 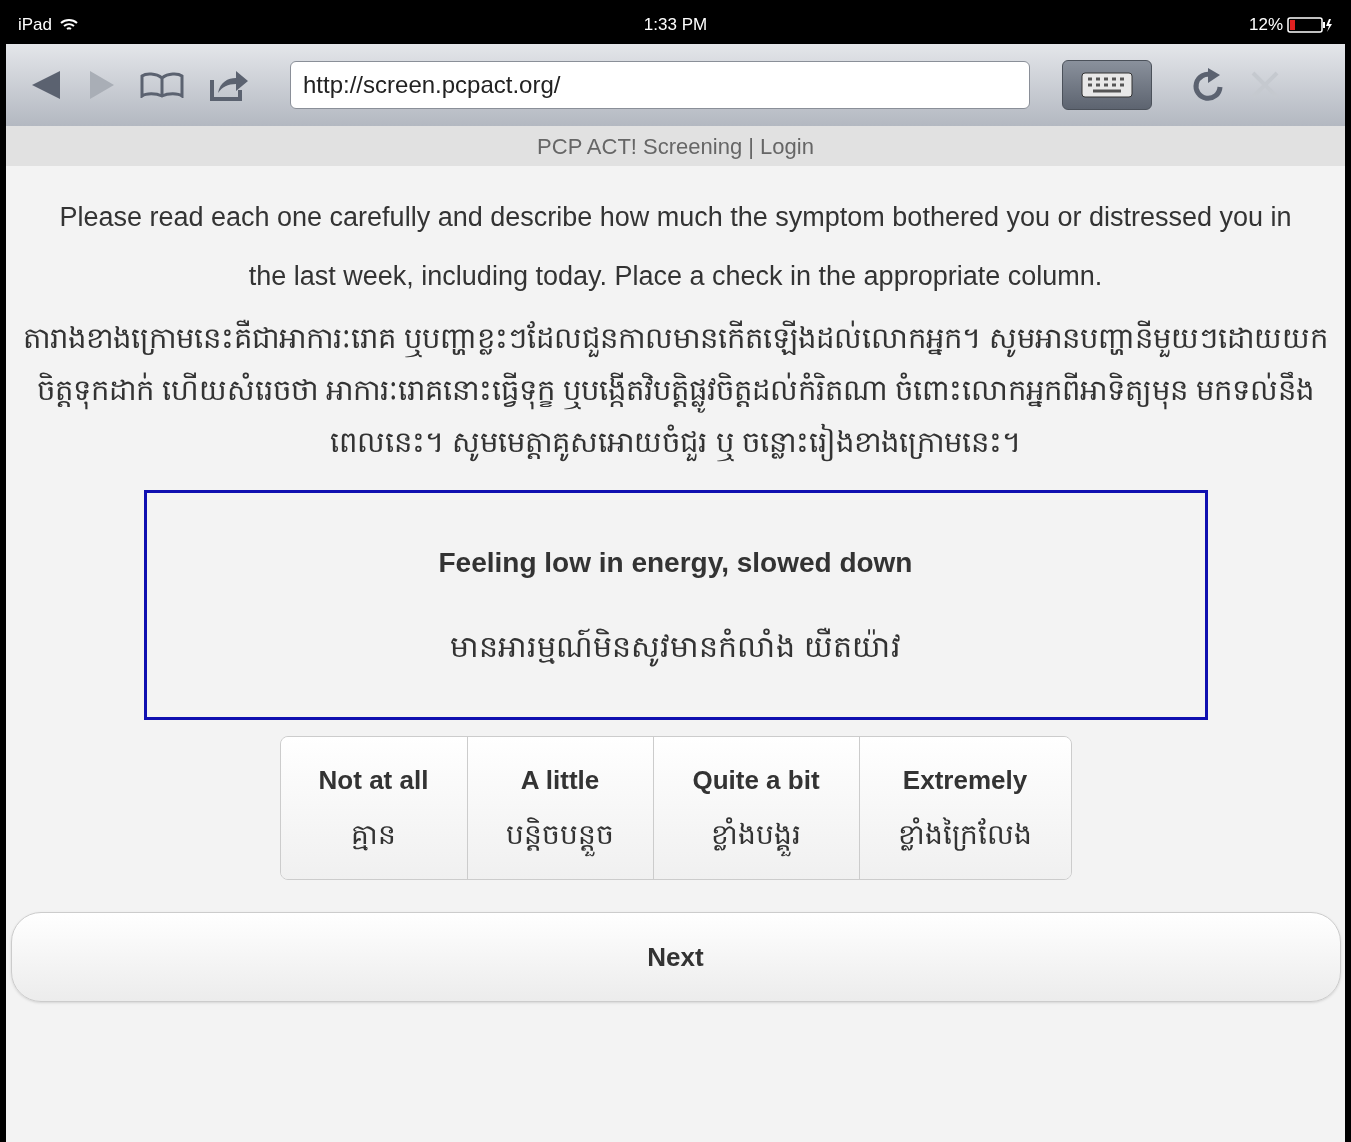 I want to click on page-title: PCP ACT! Screening | Login, so click(x=675, y=146).